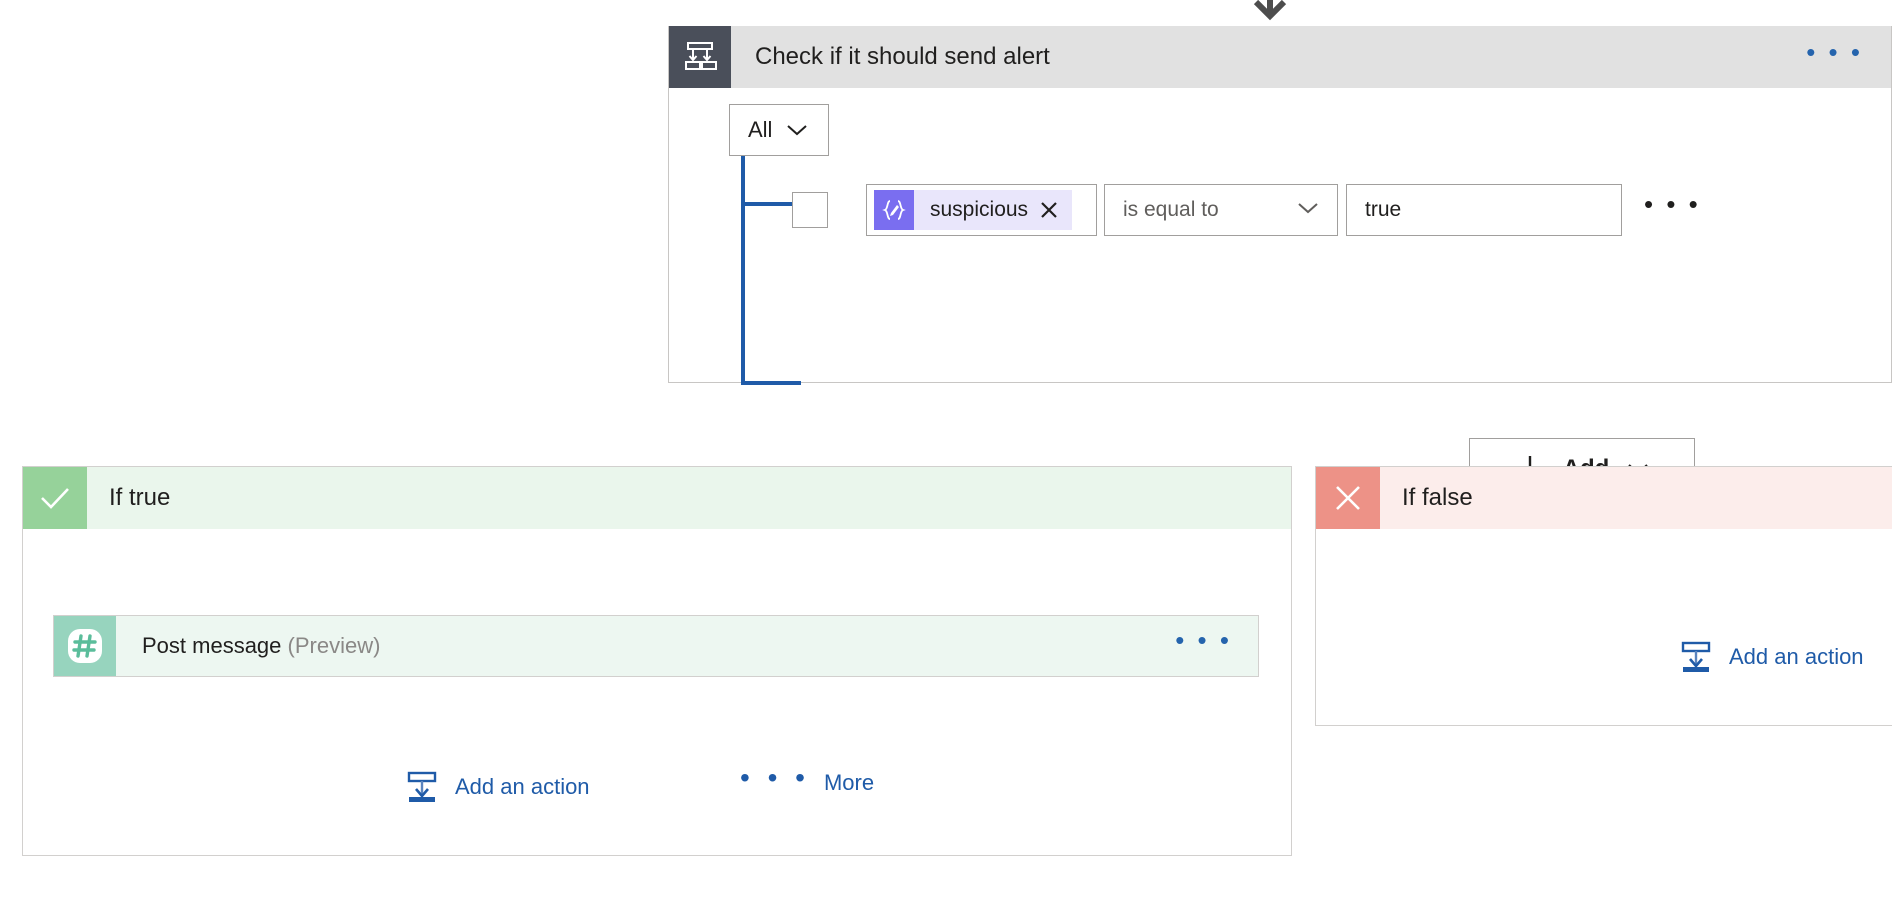  What do you see at coordinates (1203, 641) in the screenshot?
I see `action-overflow-menu: • • •` at bounding box center [1203, 641].